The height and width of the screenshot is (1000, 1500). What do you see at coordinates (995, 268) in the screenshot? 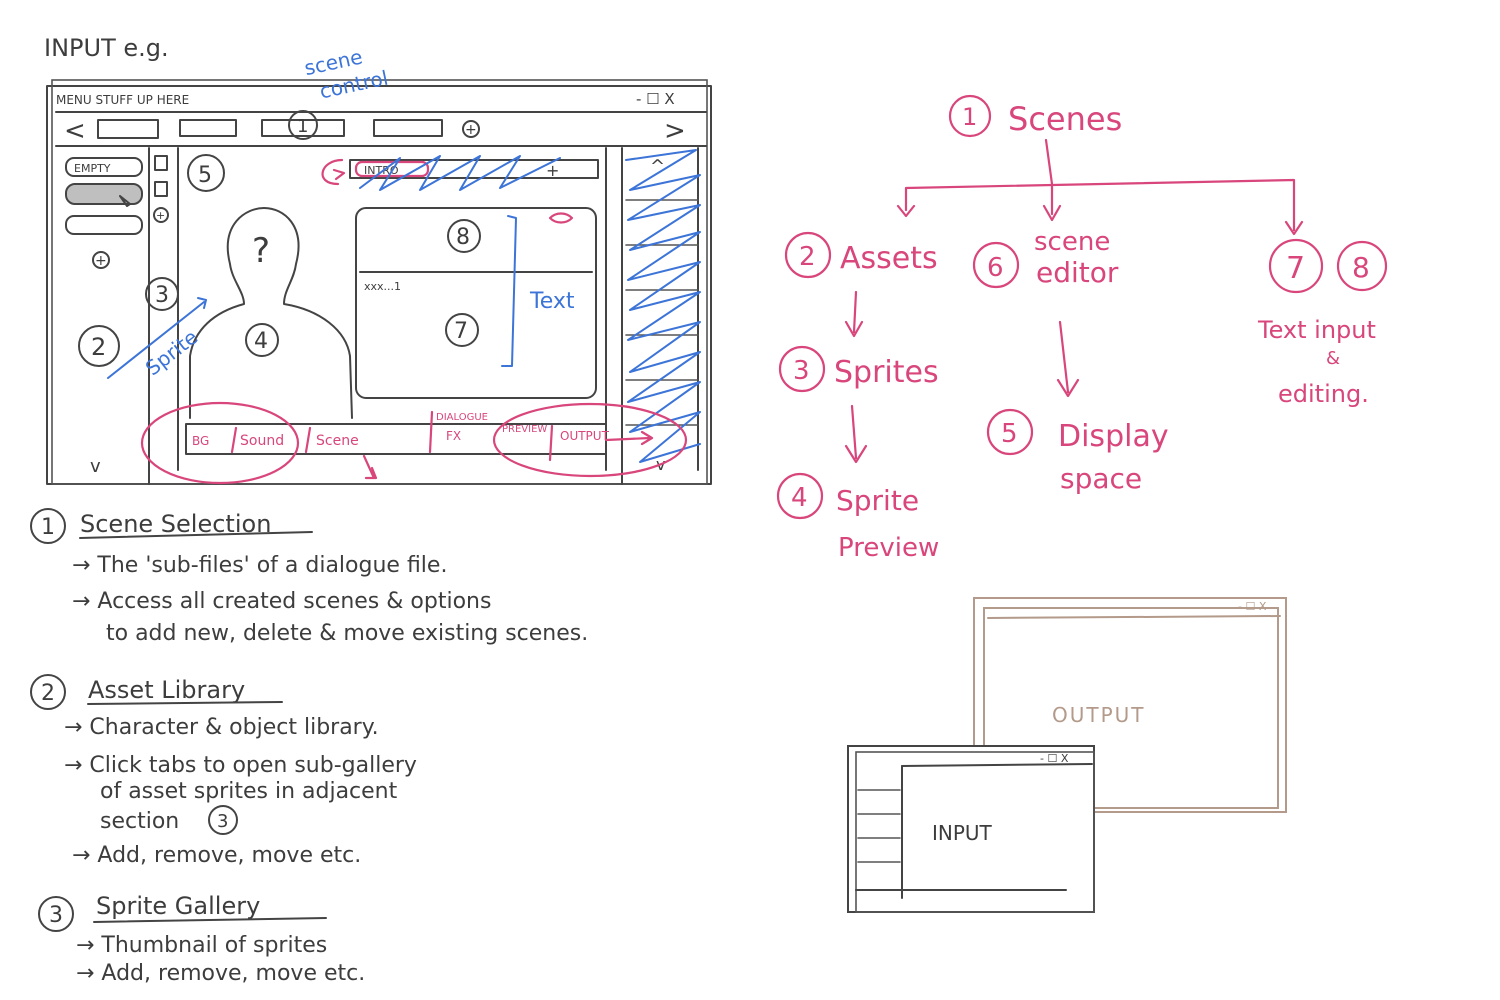
I see `scene-editor-number: 6` at bounding box center [995, 268].